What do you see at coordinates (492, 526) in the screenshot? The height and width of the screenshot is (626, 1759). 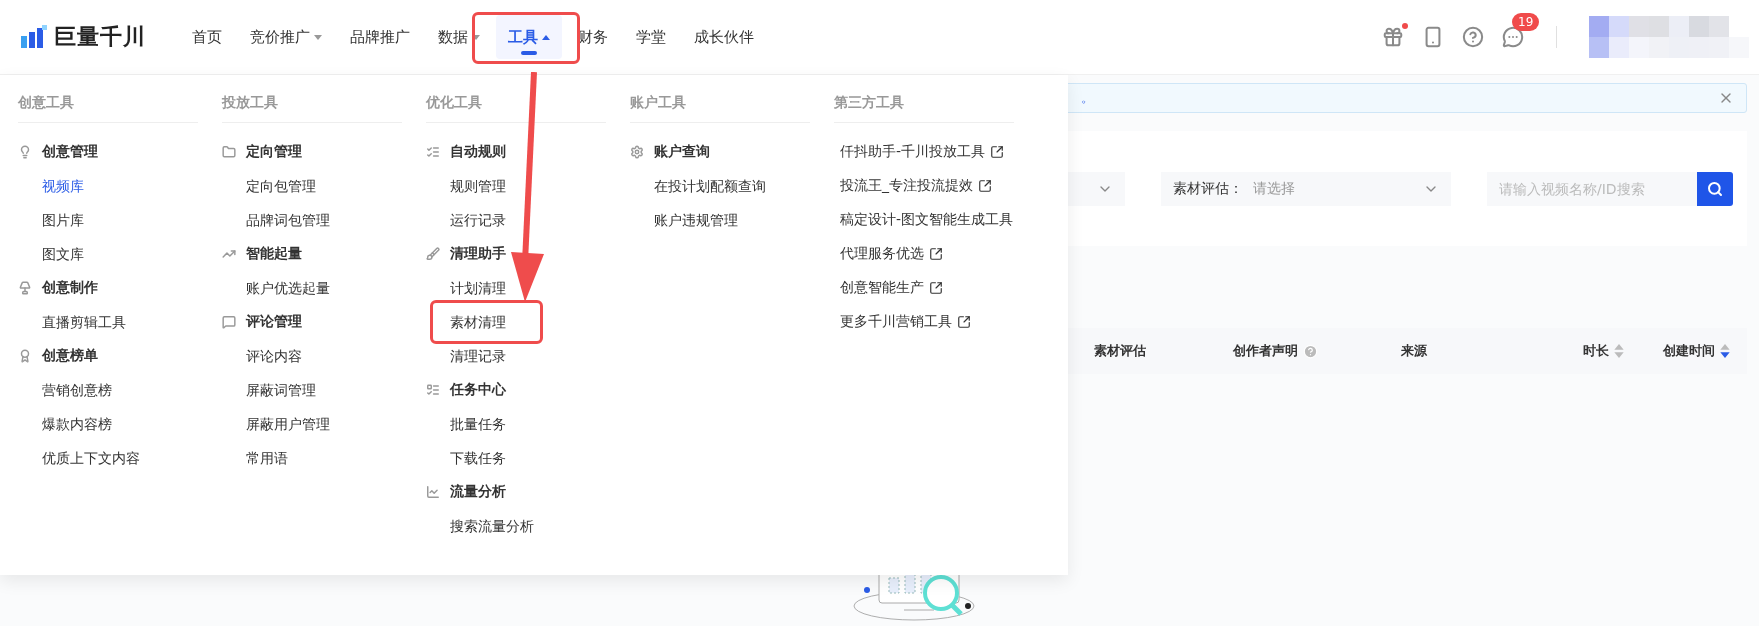 I see `menu-item: 搜索流量分析` at bounding box center [492, 526].